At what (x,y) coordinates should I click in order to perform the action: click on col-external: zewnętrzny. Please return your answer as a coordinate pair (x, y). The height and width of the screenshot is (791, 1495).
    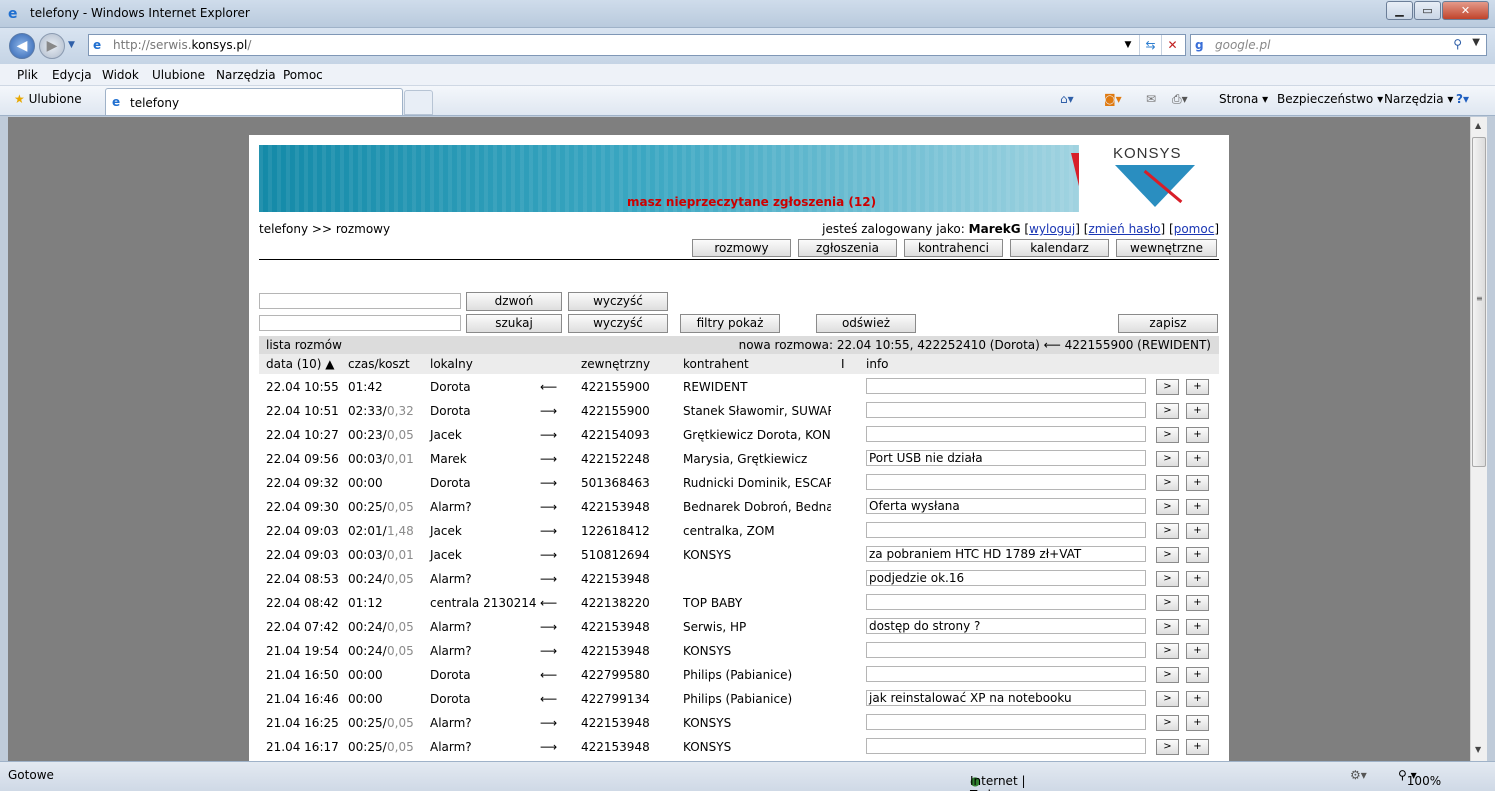
    Looking at the image, I should click on (615, 364).